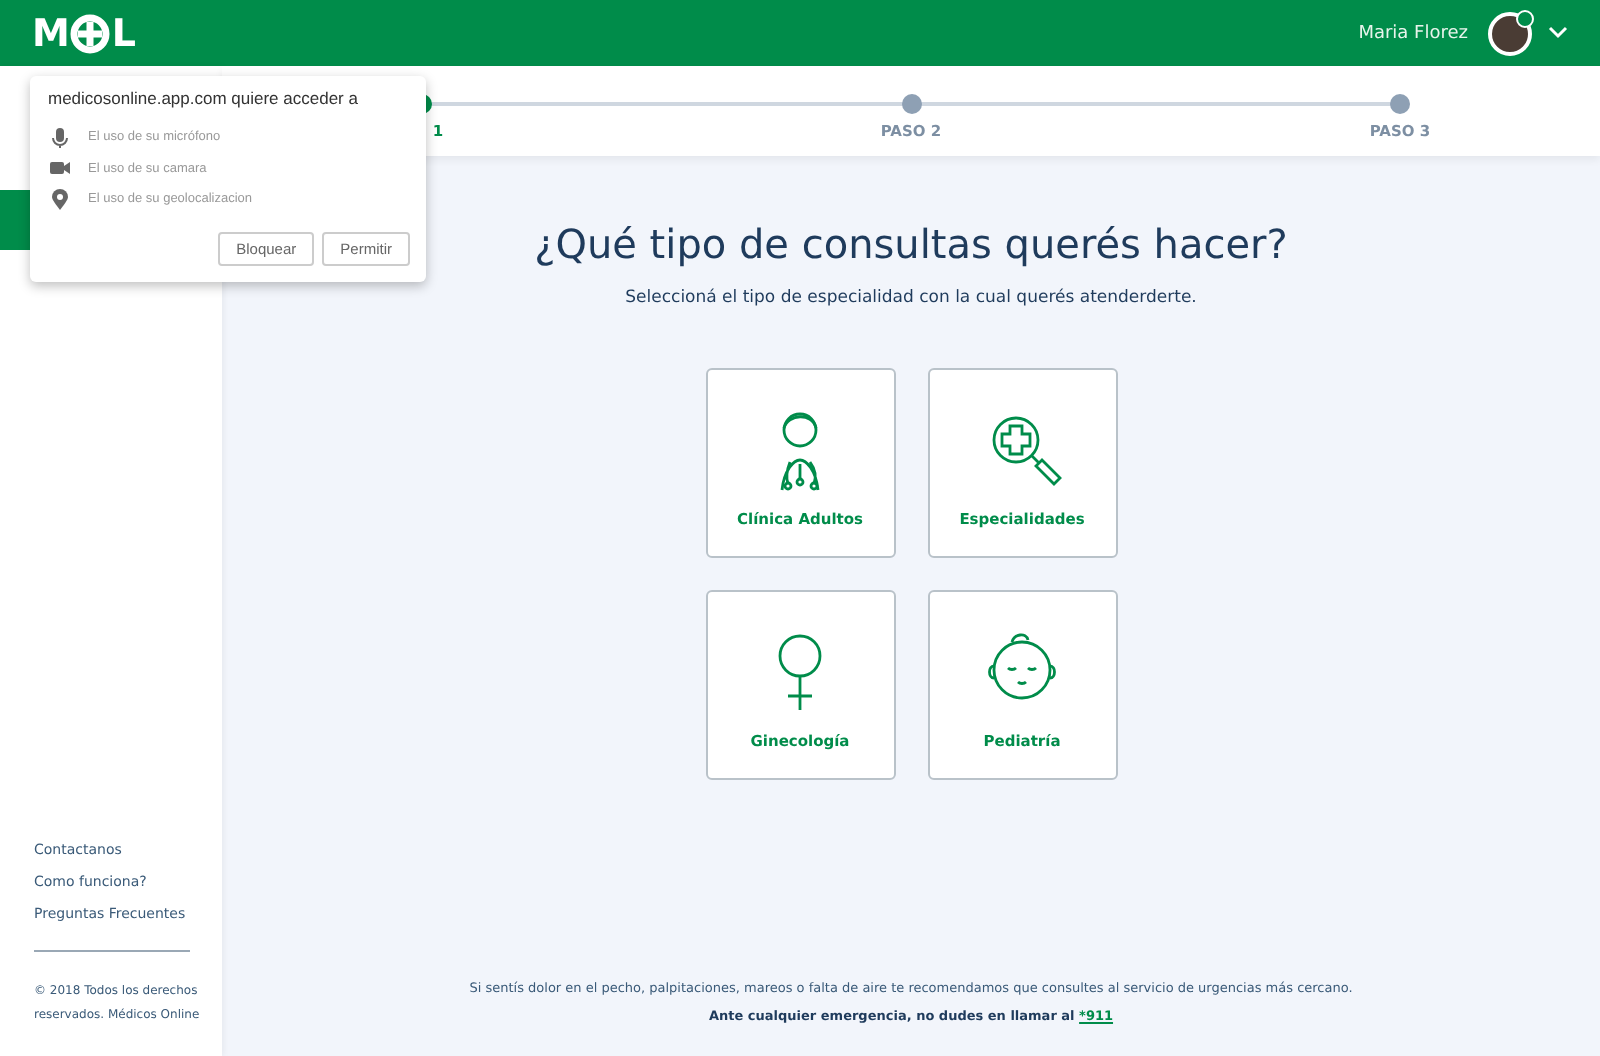 The height and width of the screenshot is (1056, 1600). Describe the element at coordinates (1413, 33) in the screenshot. I see `user-name: Maria Florez` at that location.